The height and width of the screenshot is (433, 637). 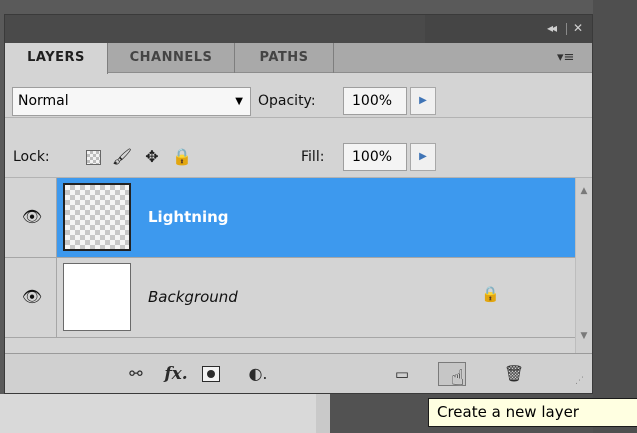 I want to click on opacity-slider-button: ▶, so click(x=423, y=101).